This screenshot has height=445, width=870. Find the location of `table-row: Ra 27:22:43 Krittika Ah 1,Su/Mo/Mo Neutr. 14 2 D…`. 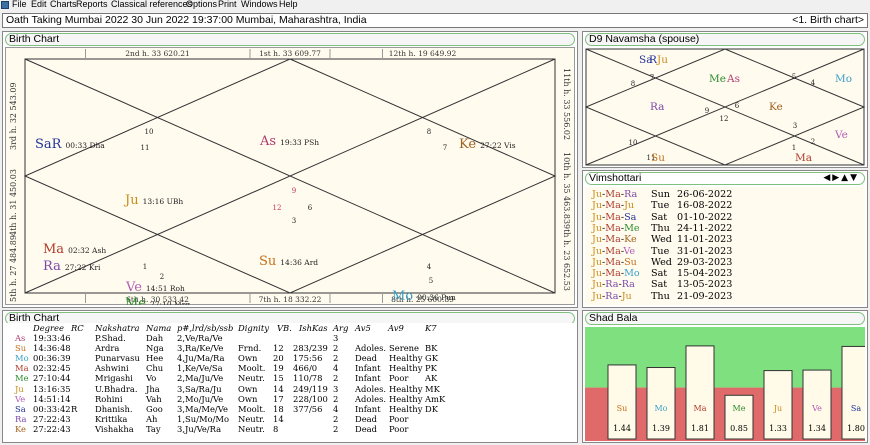

table-row: Ra 27:22:43 Krittika Ah 1,Su/Mo/Mo Neutr. 14 2 D… is located at coordinates (290, 419).